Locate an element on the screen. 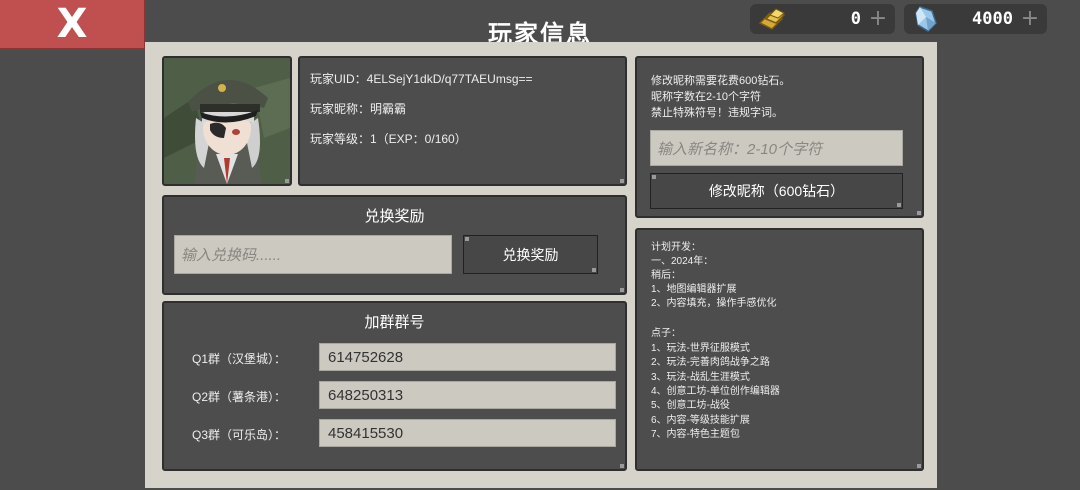 Image resolution: width=1080 pixels, height=490 pixels. dev-plan-line: 1、地图编辑器扩展 is located at coordinates (694, 289).